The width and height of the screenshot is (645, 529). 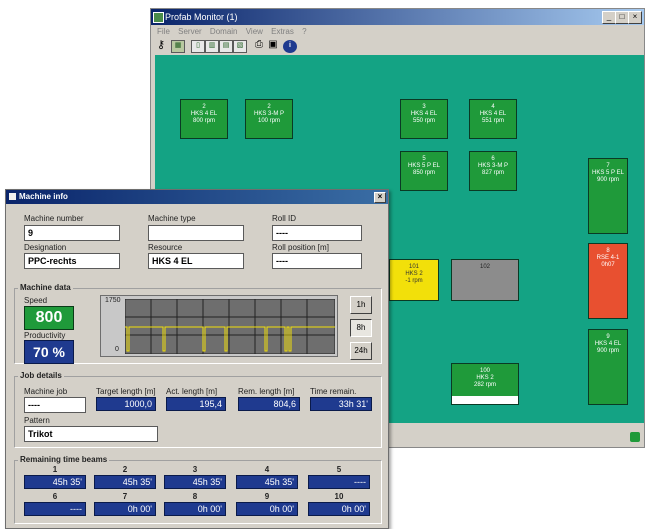 I want to click on beam-number: 4, so click(x=267, y=469).